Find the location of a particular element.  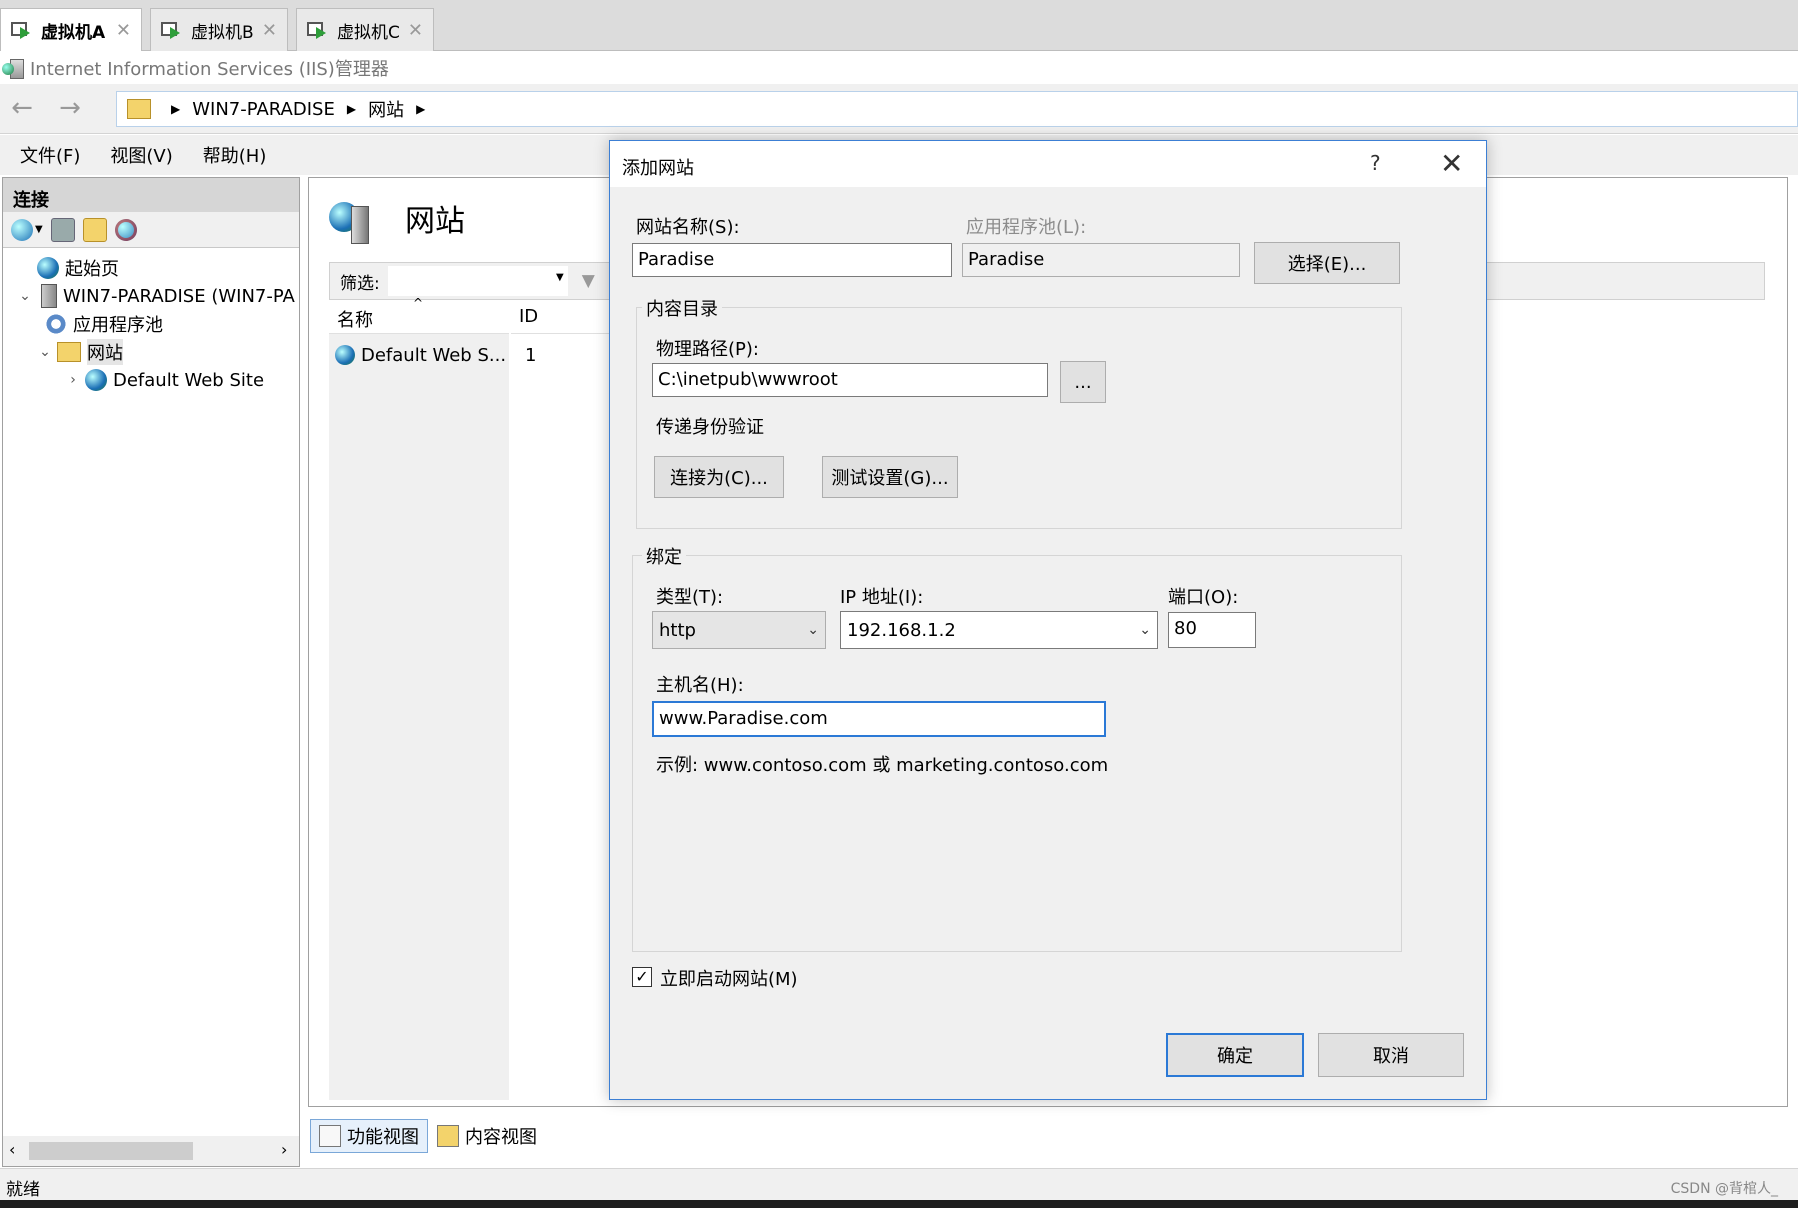

table-row: Default Web S... 1 is located at coordinates (479, 355).